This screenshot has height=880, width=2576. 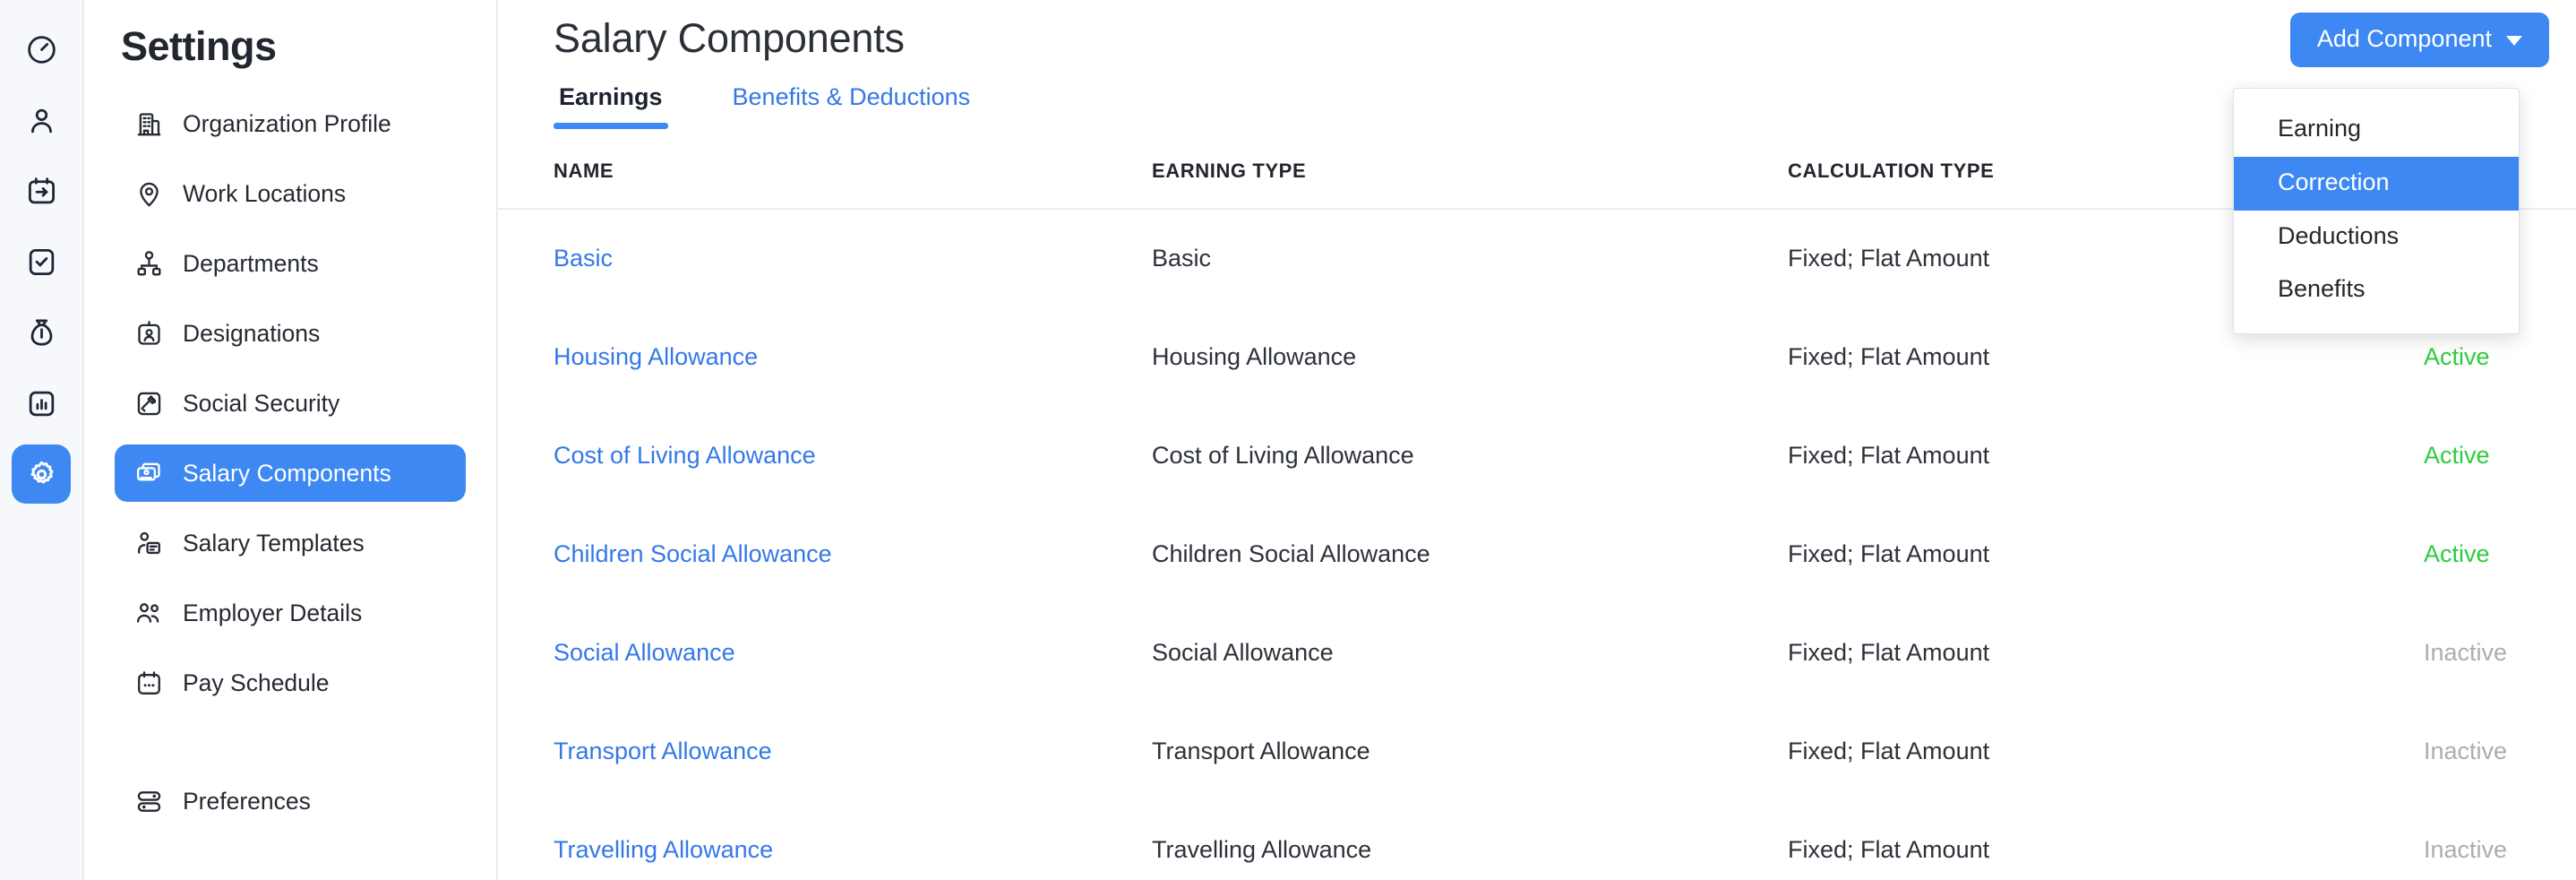 I want to click on sidebar-item-label: Salary Templates, so click(x=274, y=542).